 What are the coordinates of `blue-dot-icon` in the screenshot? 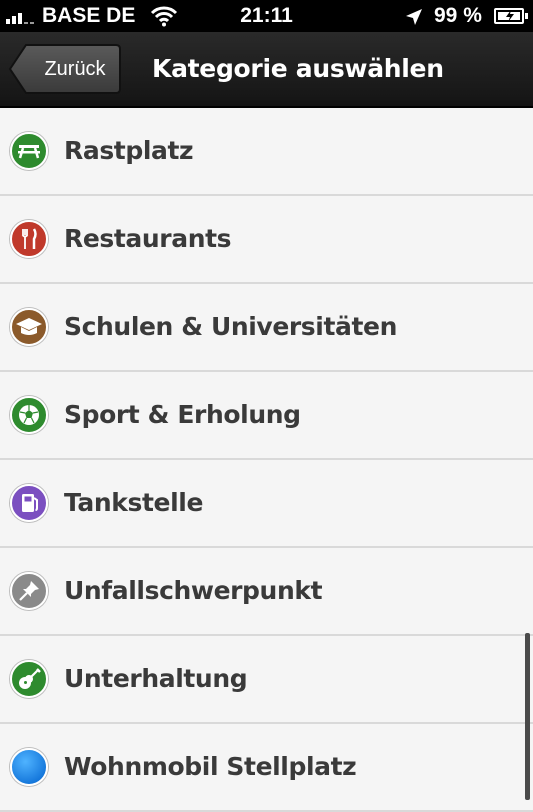 It's located at (29, 767).